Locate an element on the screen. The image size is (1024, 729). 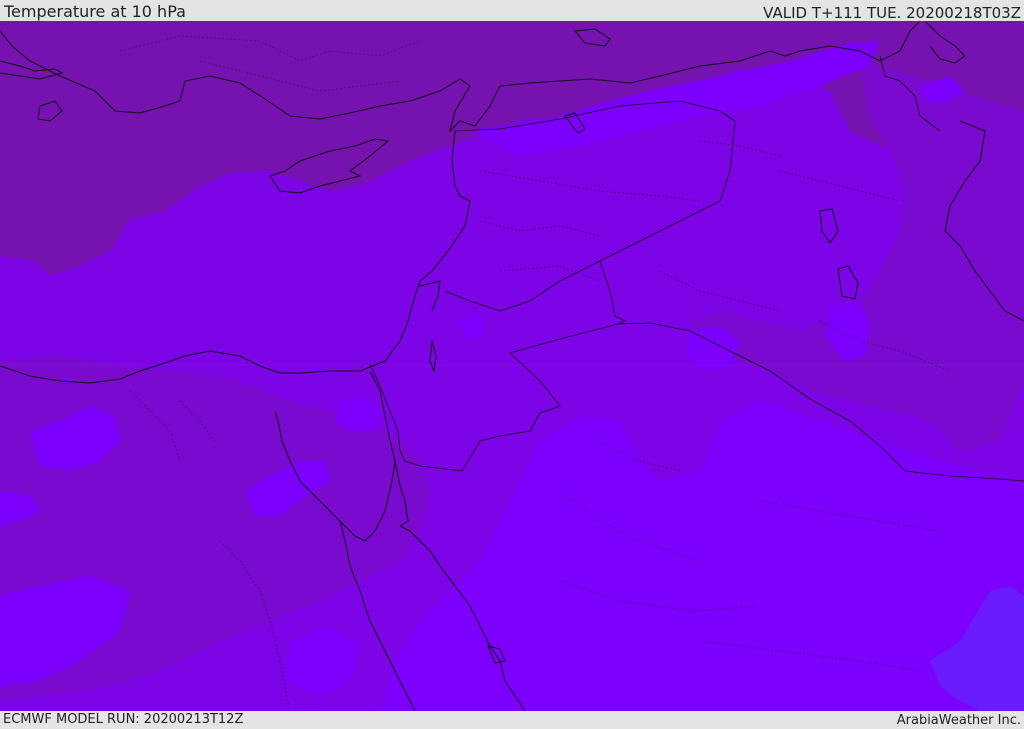
map-title: Temperature at 10 hPa is located at coordinates (95, 11).